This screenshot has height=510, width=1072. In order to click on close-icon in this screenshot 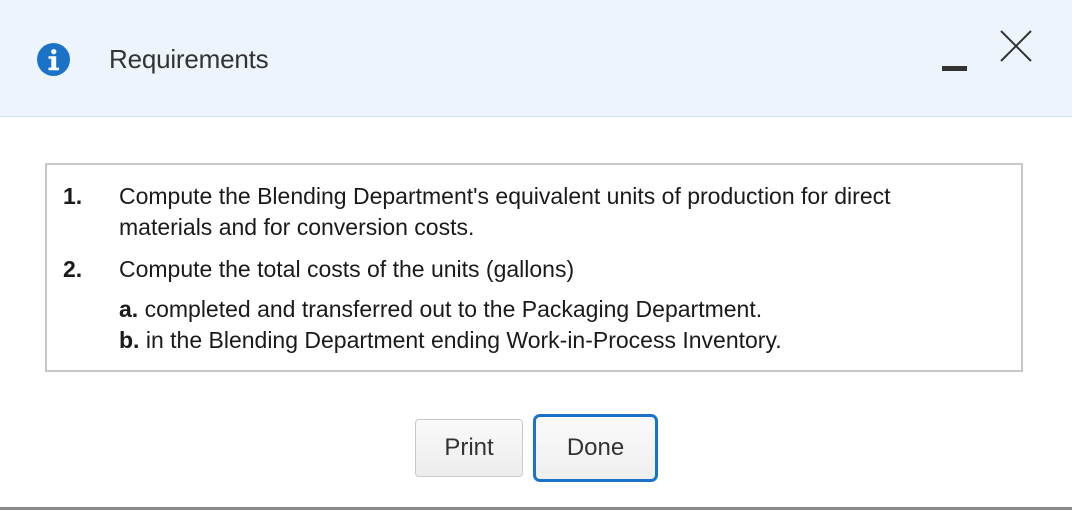, I will do `click(1016, 46)`.